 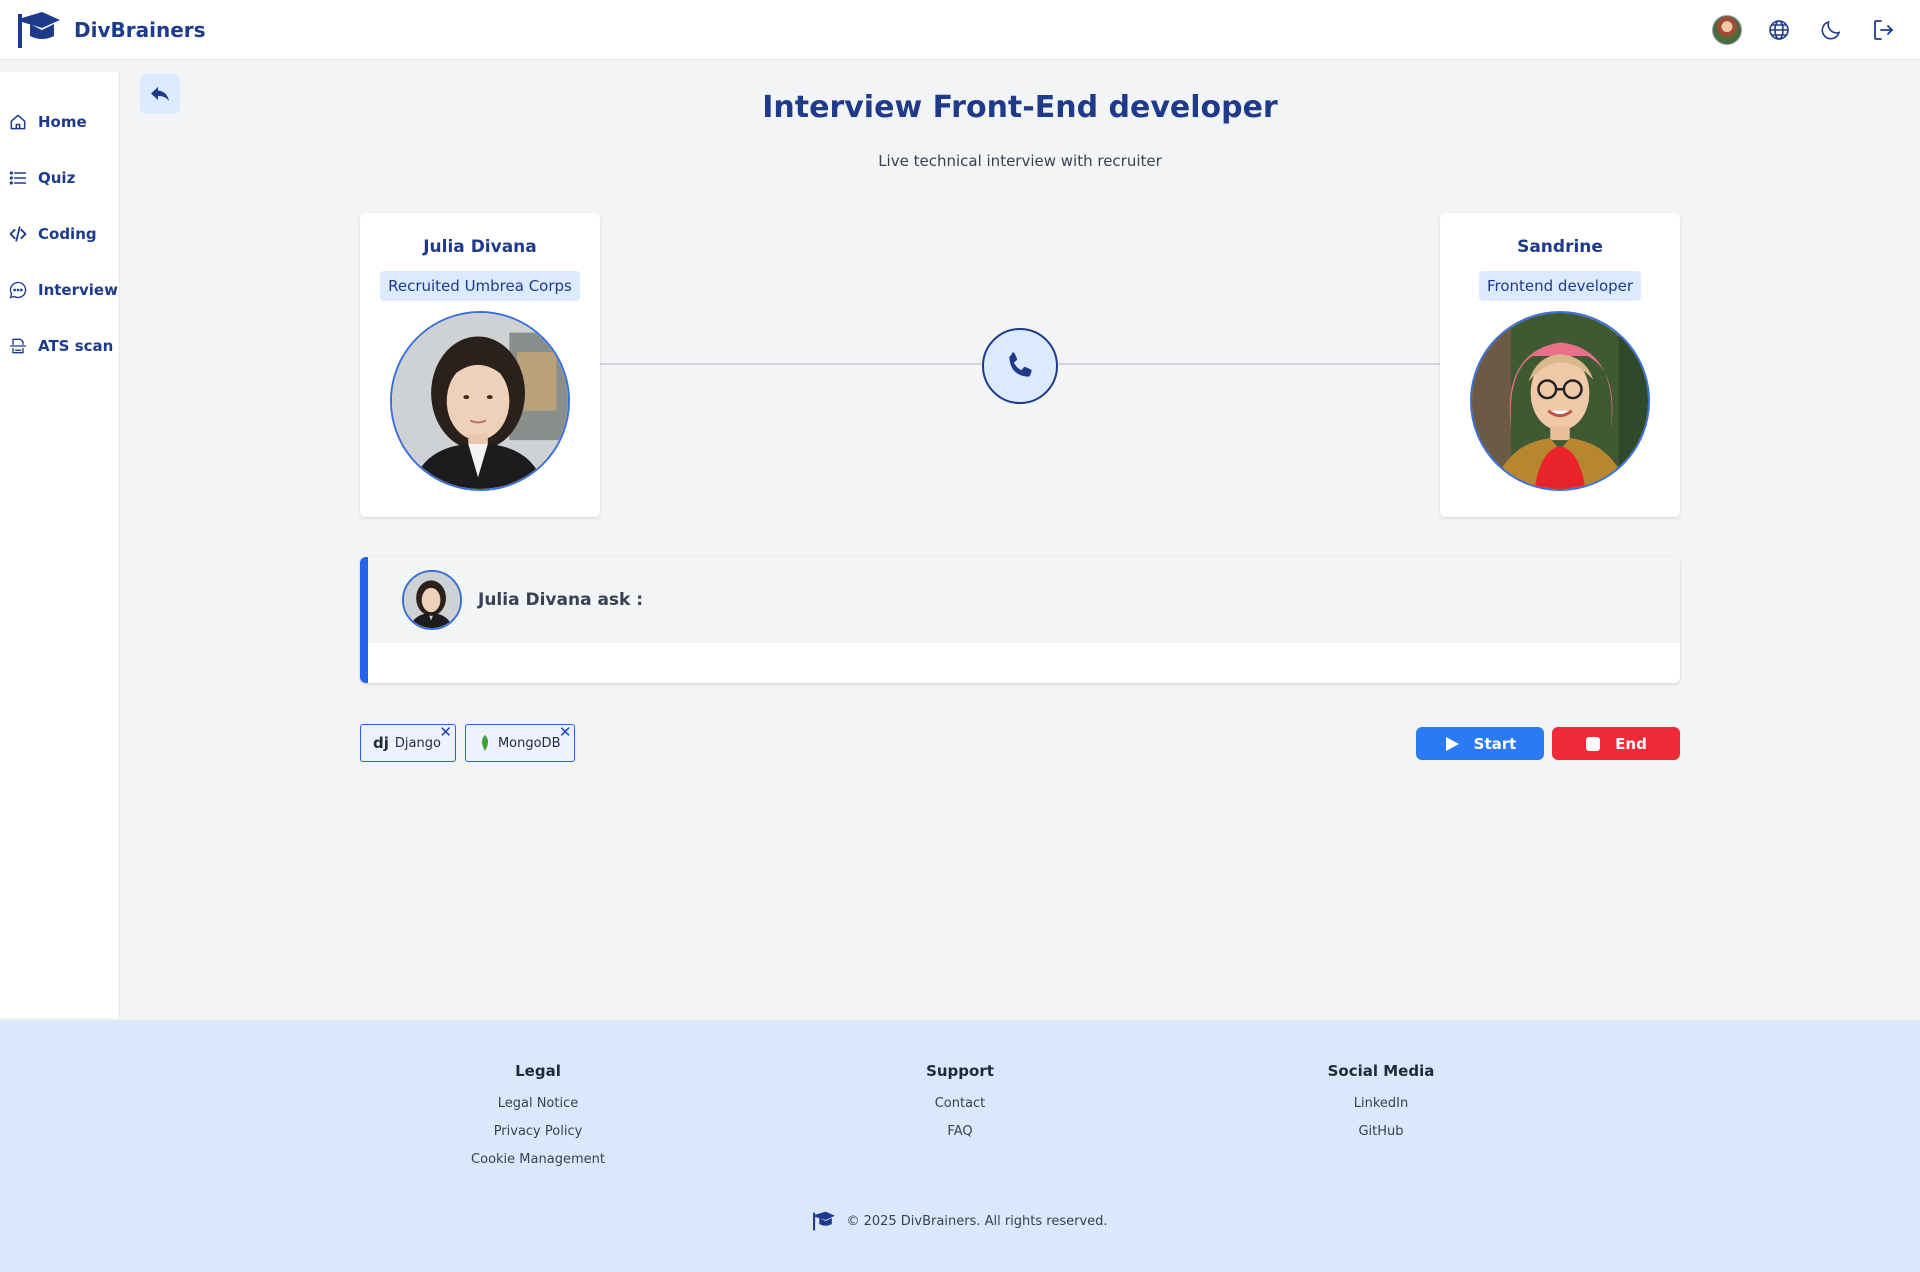 What do you see at coordinates (529, 743) in the screenshot?
I see `tag-label: MongoDB` at bounding box center [529, 743].